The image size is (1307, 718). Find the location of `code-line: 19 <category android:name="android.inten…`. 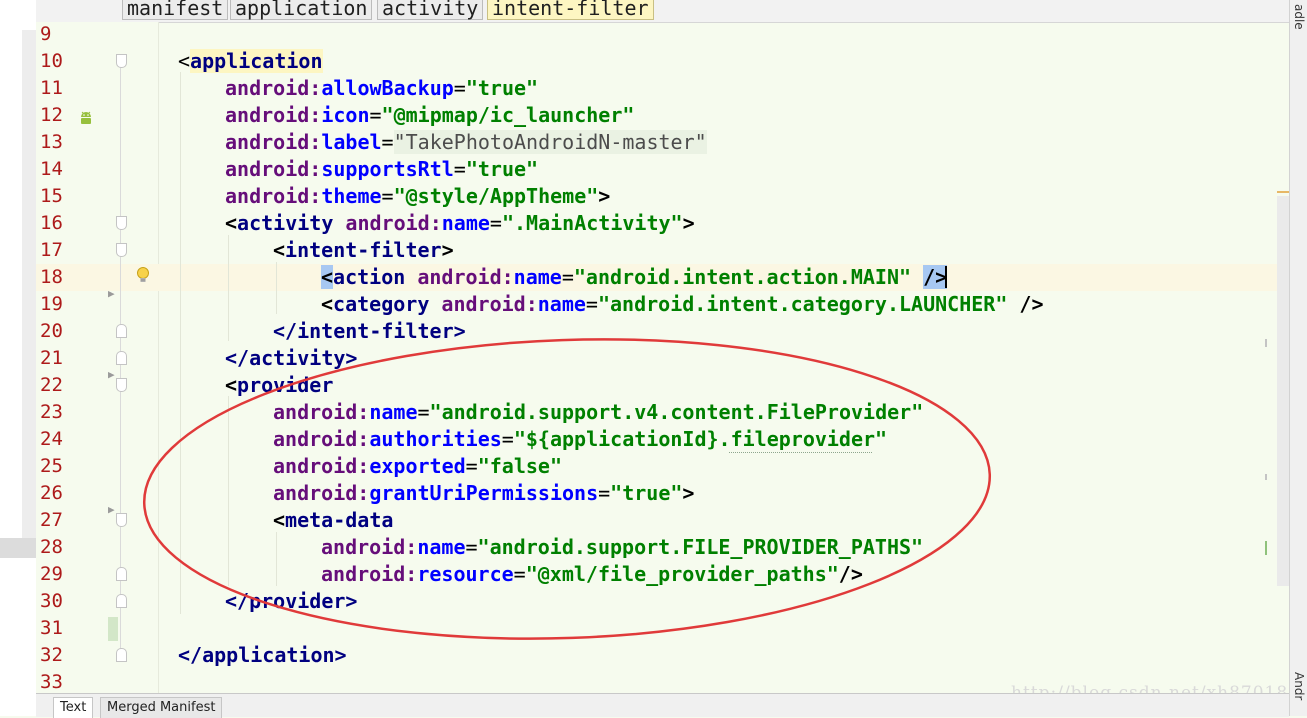

code-line: 19 <category android:name="android.inten… is located at coordinates (662, 304).